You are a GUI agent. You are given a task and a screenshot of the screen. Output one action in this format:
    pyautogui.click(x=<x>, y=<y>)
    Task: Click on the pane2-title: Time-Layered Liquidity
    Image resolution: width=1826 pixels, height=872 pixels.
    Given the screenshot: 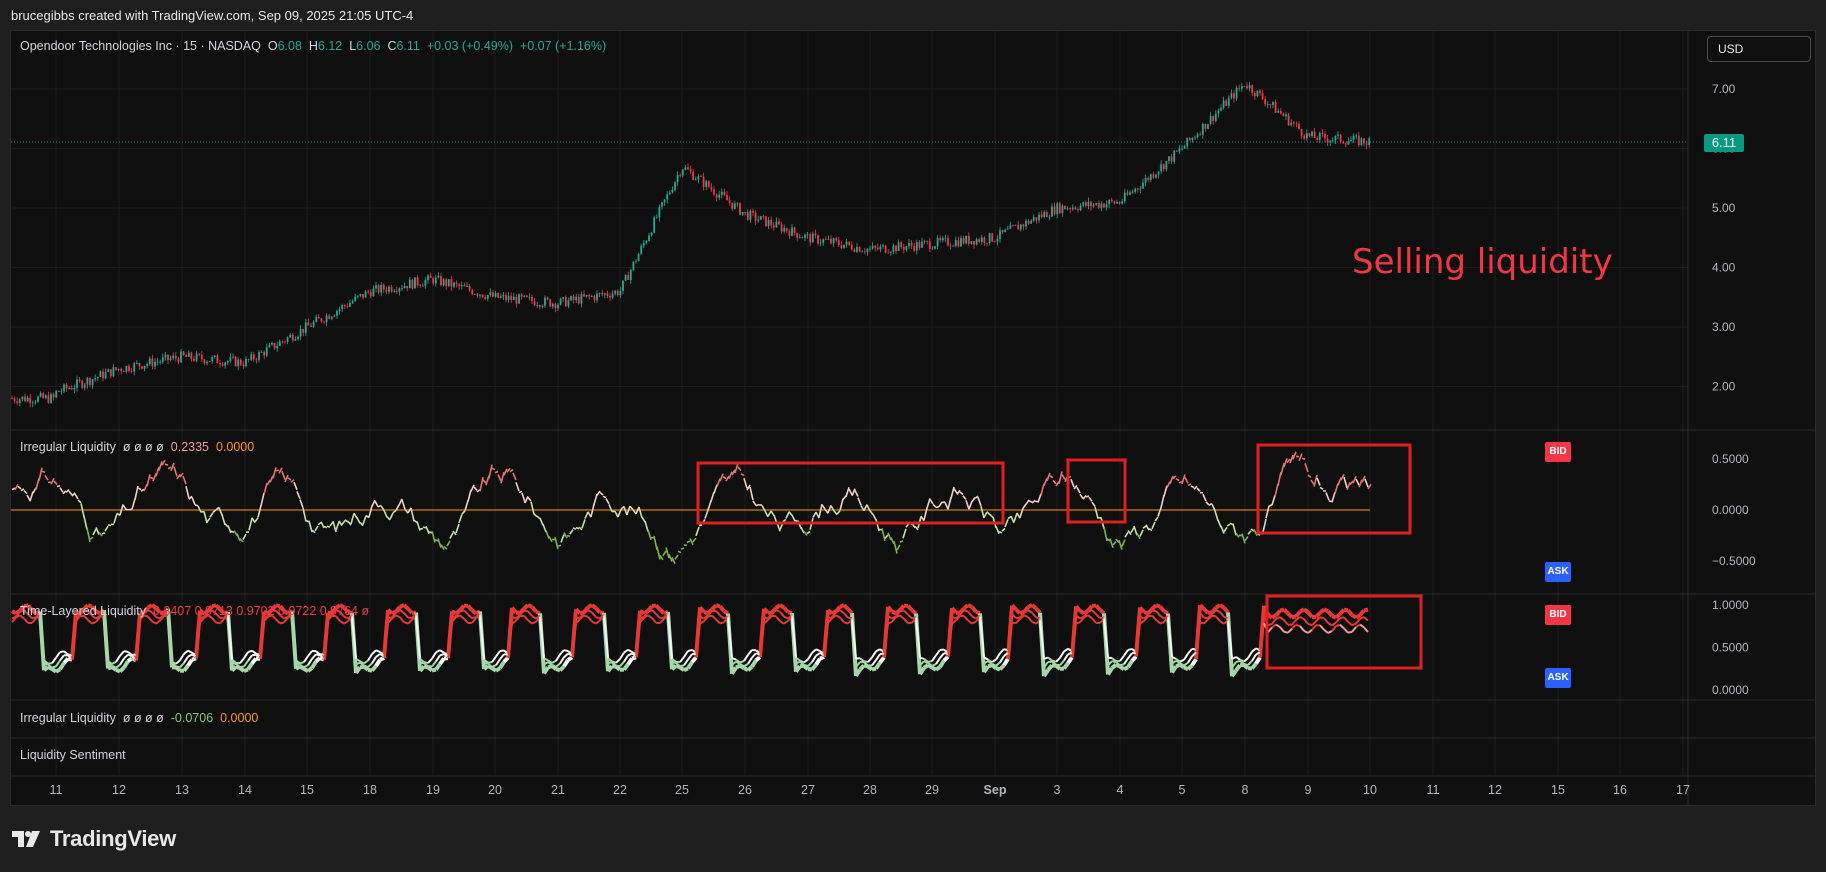 What is the action you would take?
    pyautogui.click(x=83, y=611)
    